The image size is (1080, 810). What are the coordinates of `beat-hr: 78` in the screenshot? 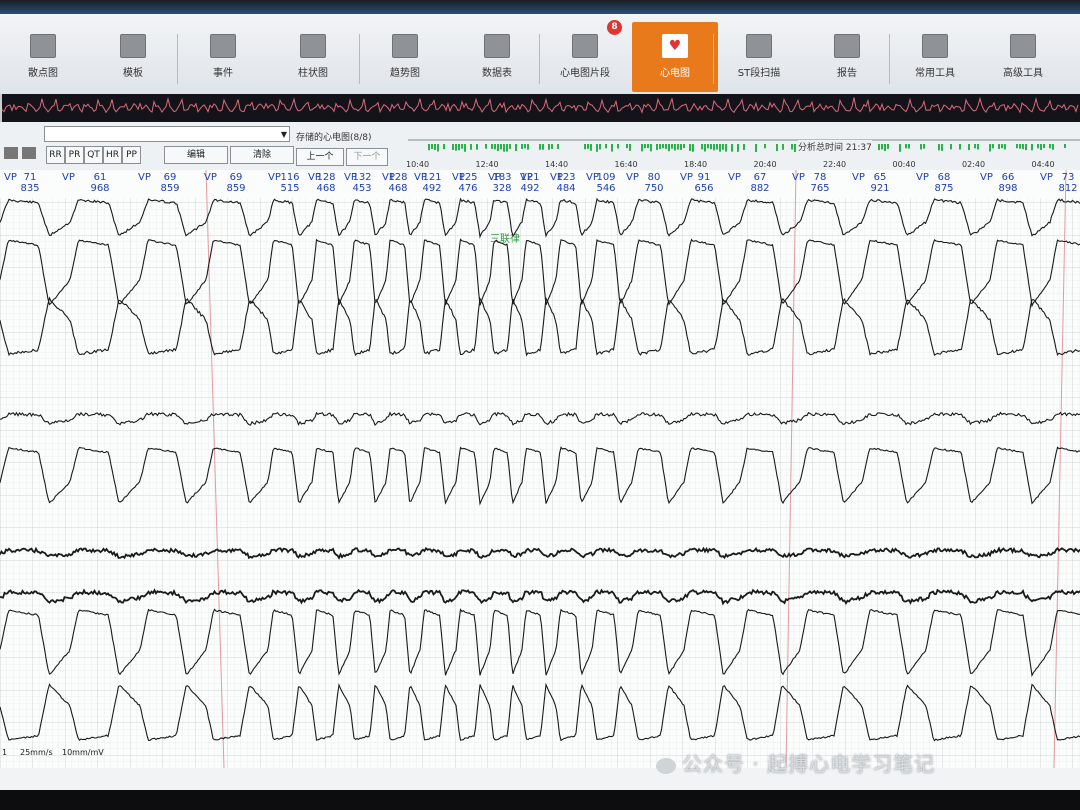 It's located at (820, 177).